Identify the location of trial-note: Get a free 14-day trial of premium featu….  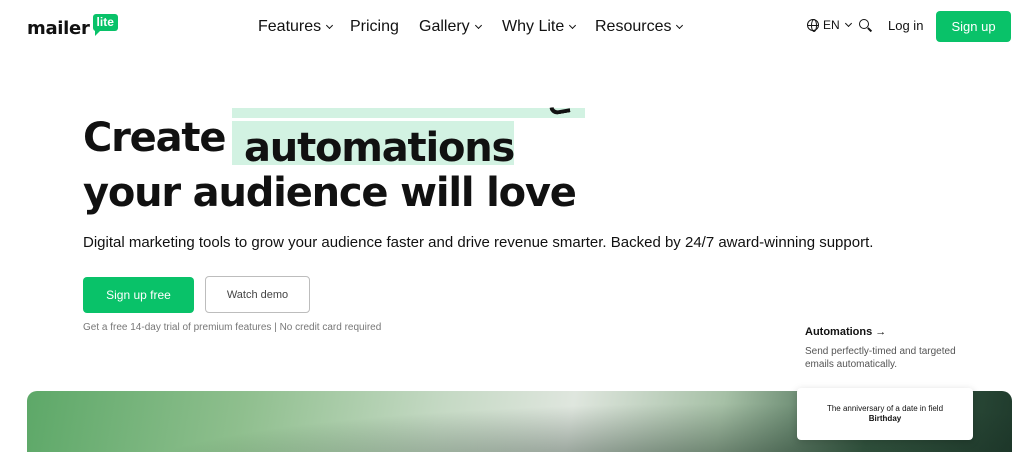
(232, 327).